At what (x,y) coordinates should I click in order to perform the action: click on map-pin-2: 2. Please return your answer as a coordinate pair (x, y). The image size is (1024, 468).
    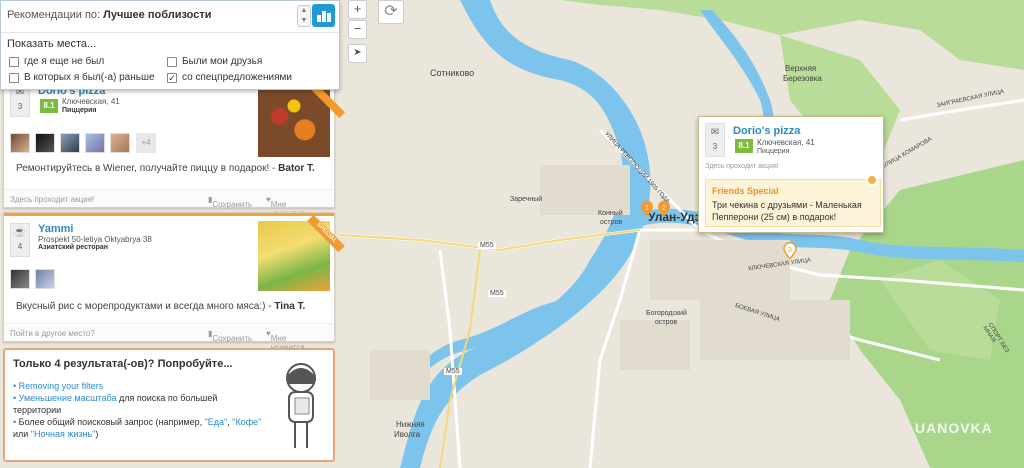
    Looking at the image, I should click on (664, 208).